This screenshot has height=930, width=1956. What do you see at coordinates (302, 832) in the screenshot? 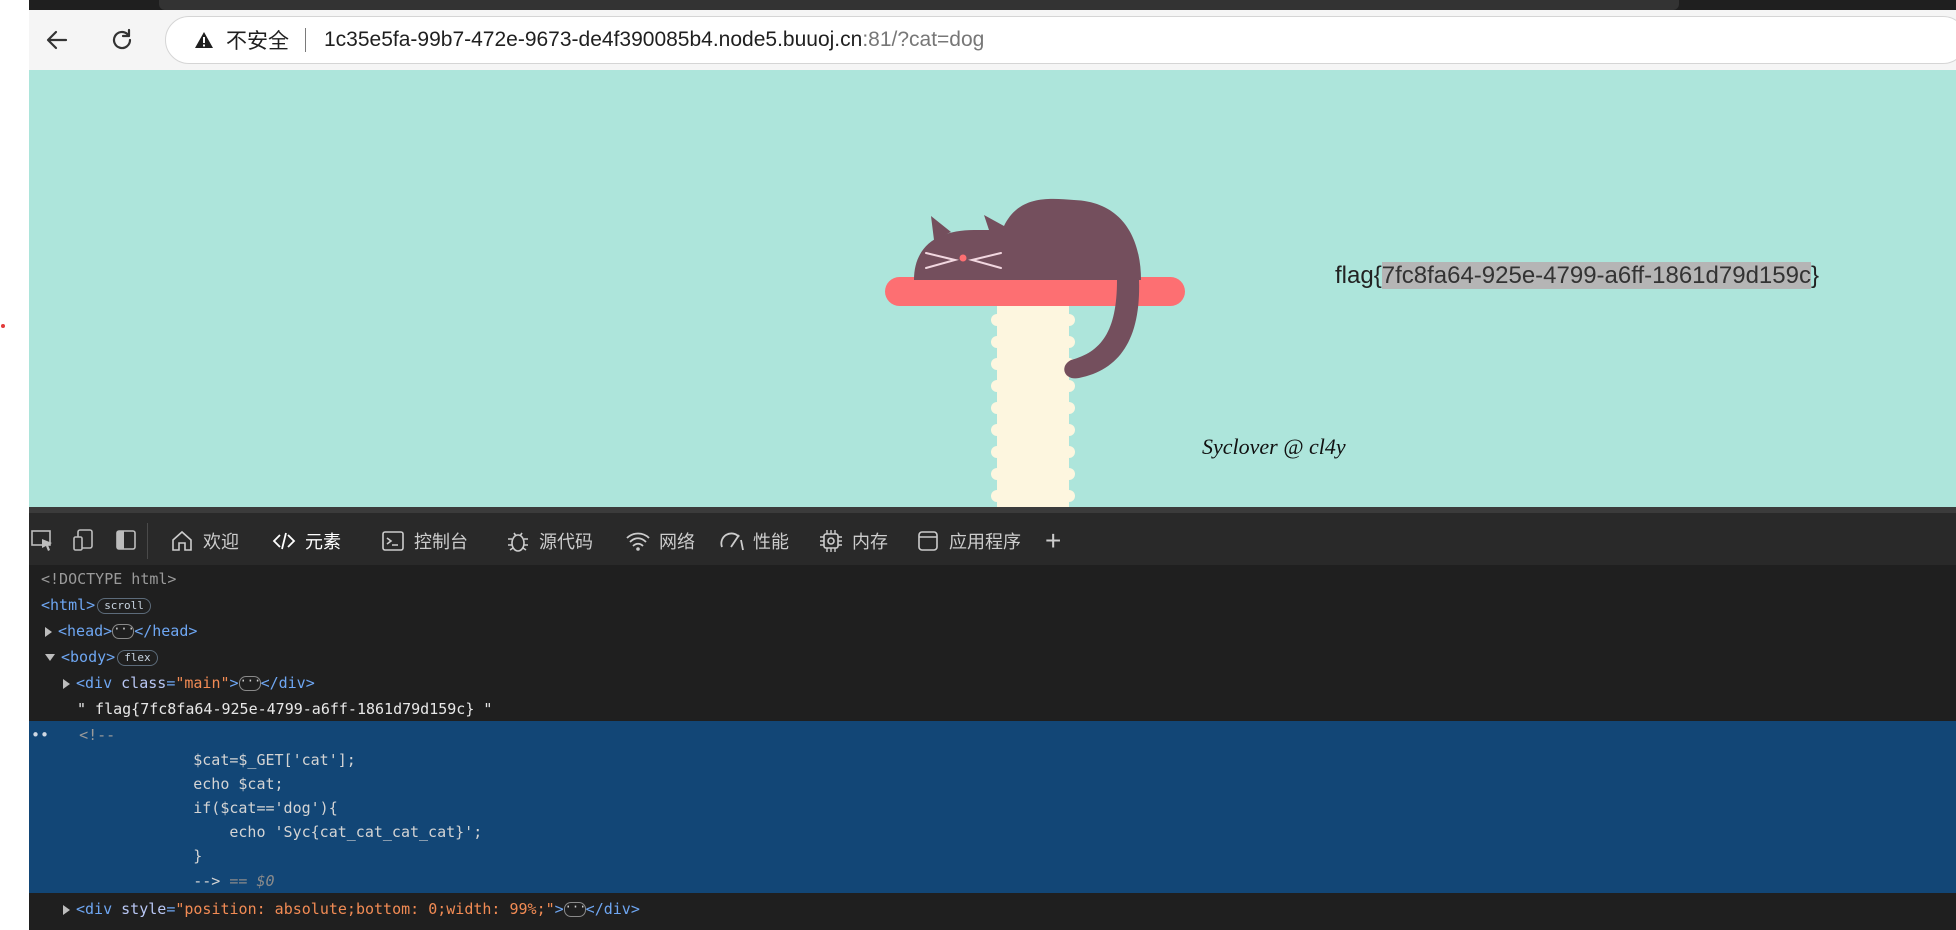
I see `comment-line: echo 'Syc{cat_cat_cat_cat}';` at bounding box center [302, 832].